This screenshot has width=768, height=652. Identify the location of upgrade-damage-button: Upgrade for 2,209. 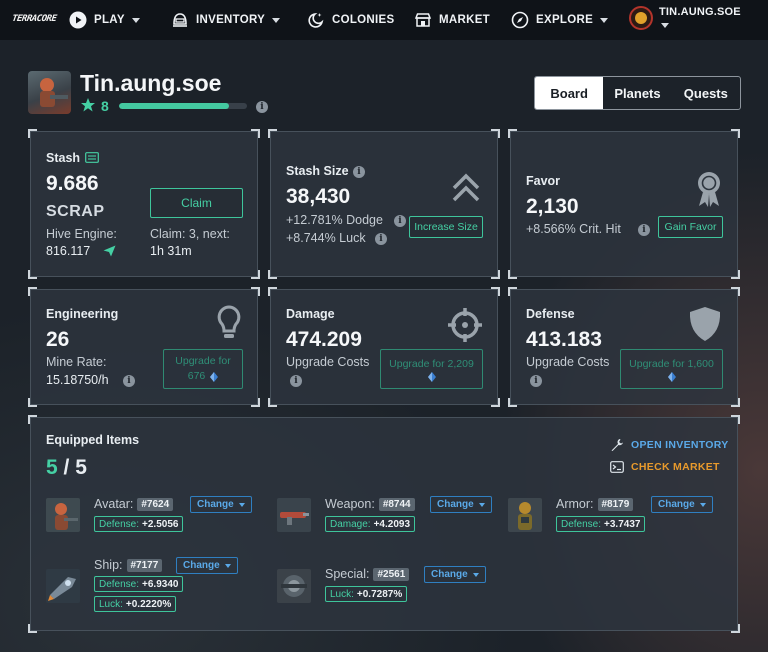
(431, 369).